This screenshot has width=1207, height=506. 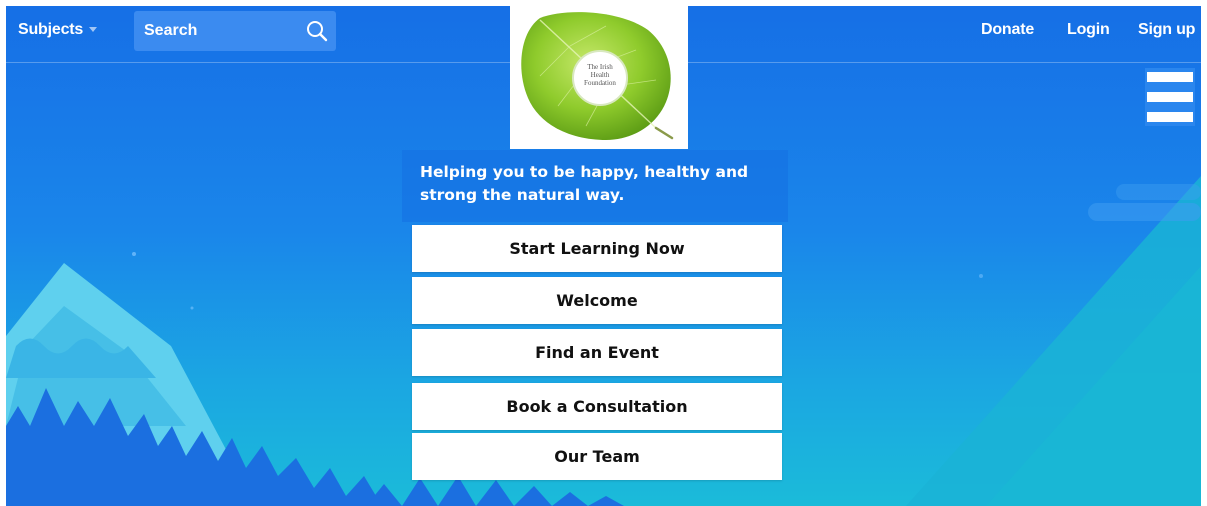 What do you see at coordinates (93, 30) in the screenshot?
I see `caret-down-icon` at bounding box center [93, 30].